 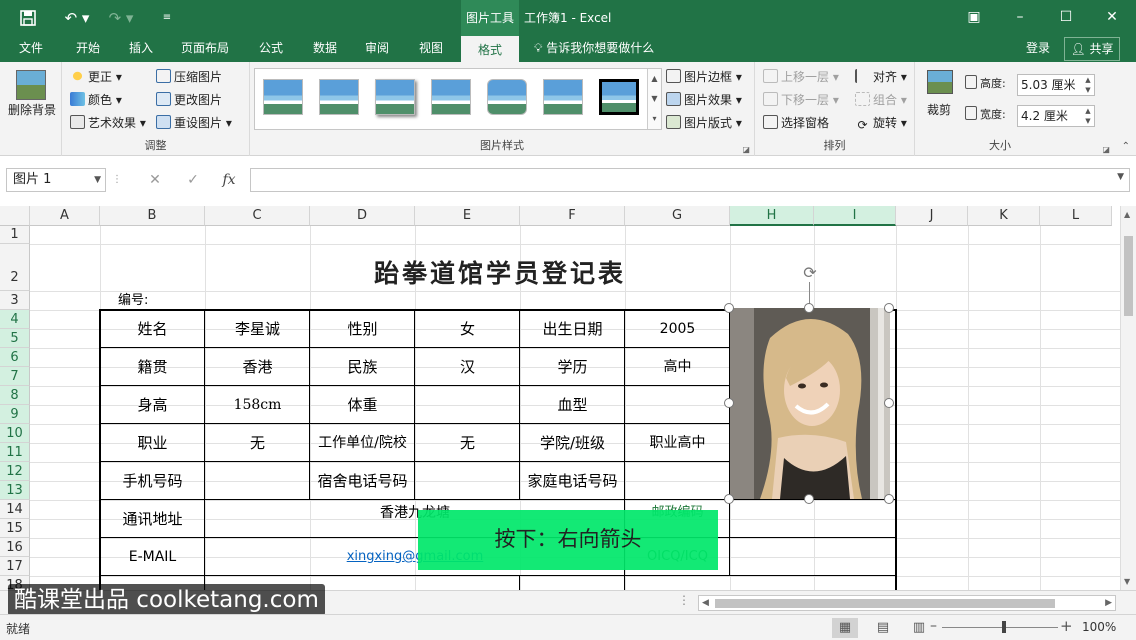 I want to click on crop-button: 裁剪, so click(x=939, y=110).